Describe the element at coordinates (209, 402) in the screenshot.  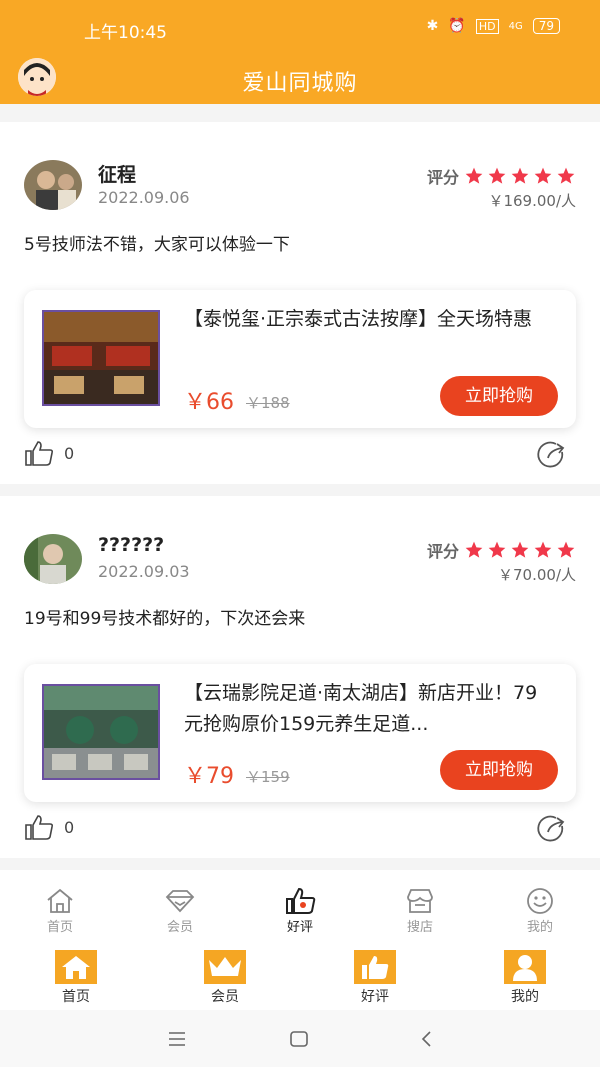
I see `deal-price: ￥66` at that location.